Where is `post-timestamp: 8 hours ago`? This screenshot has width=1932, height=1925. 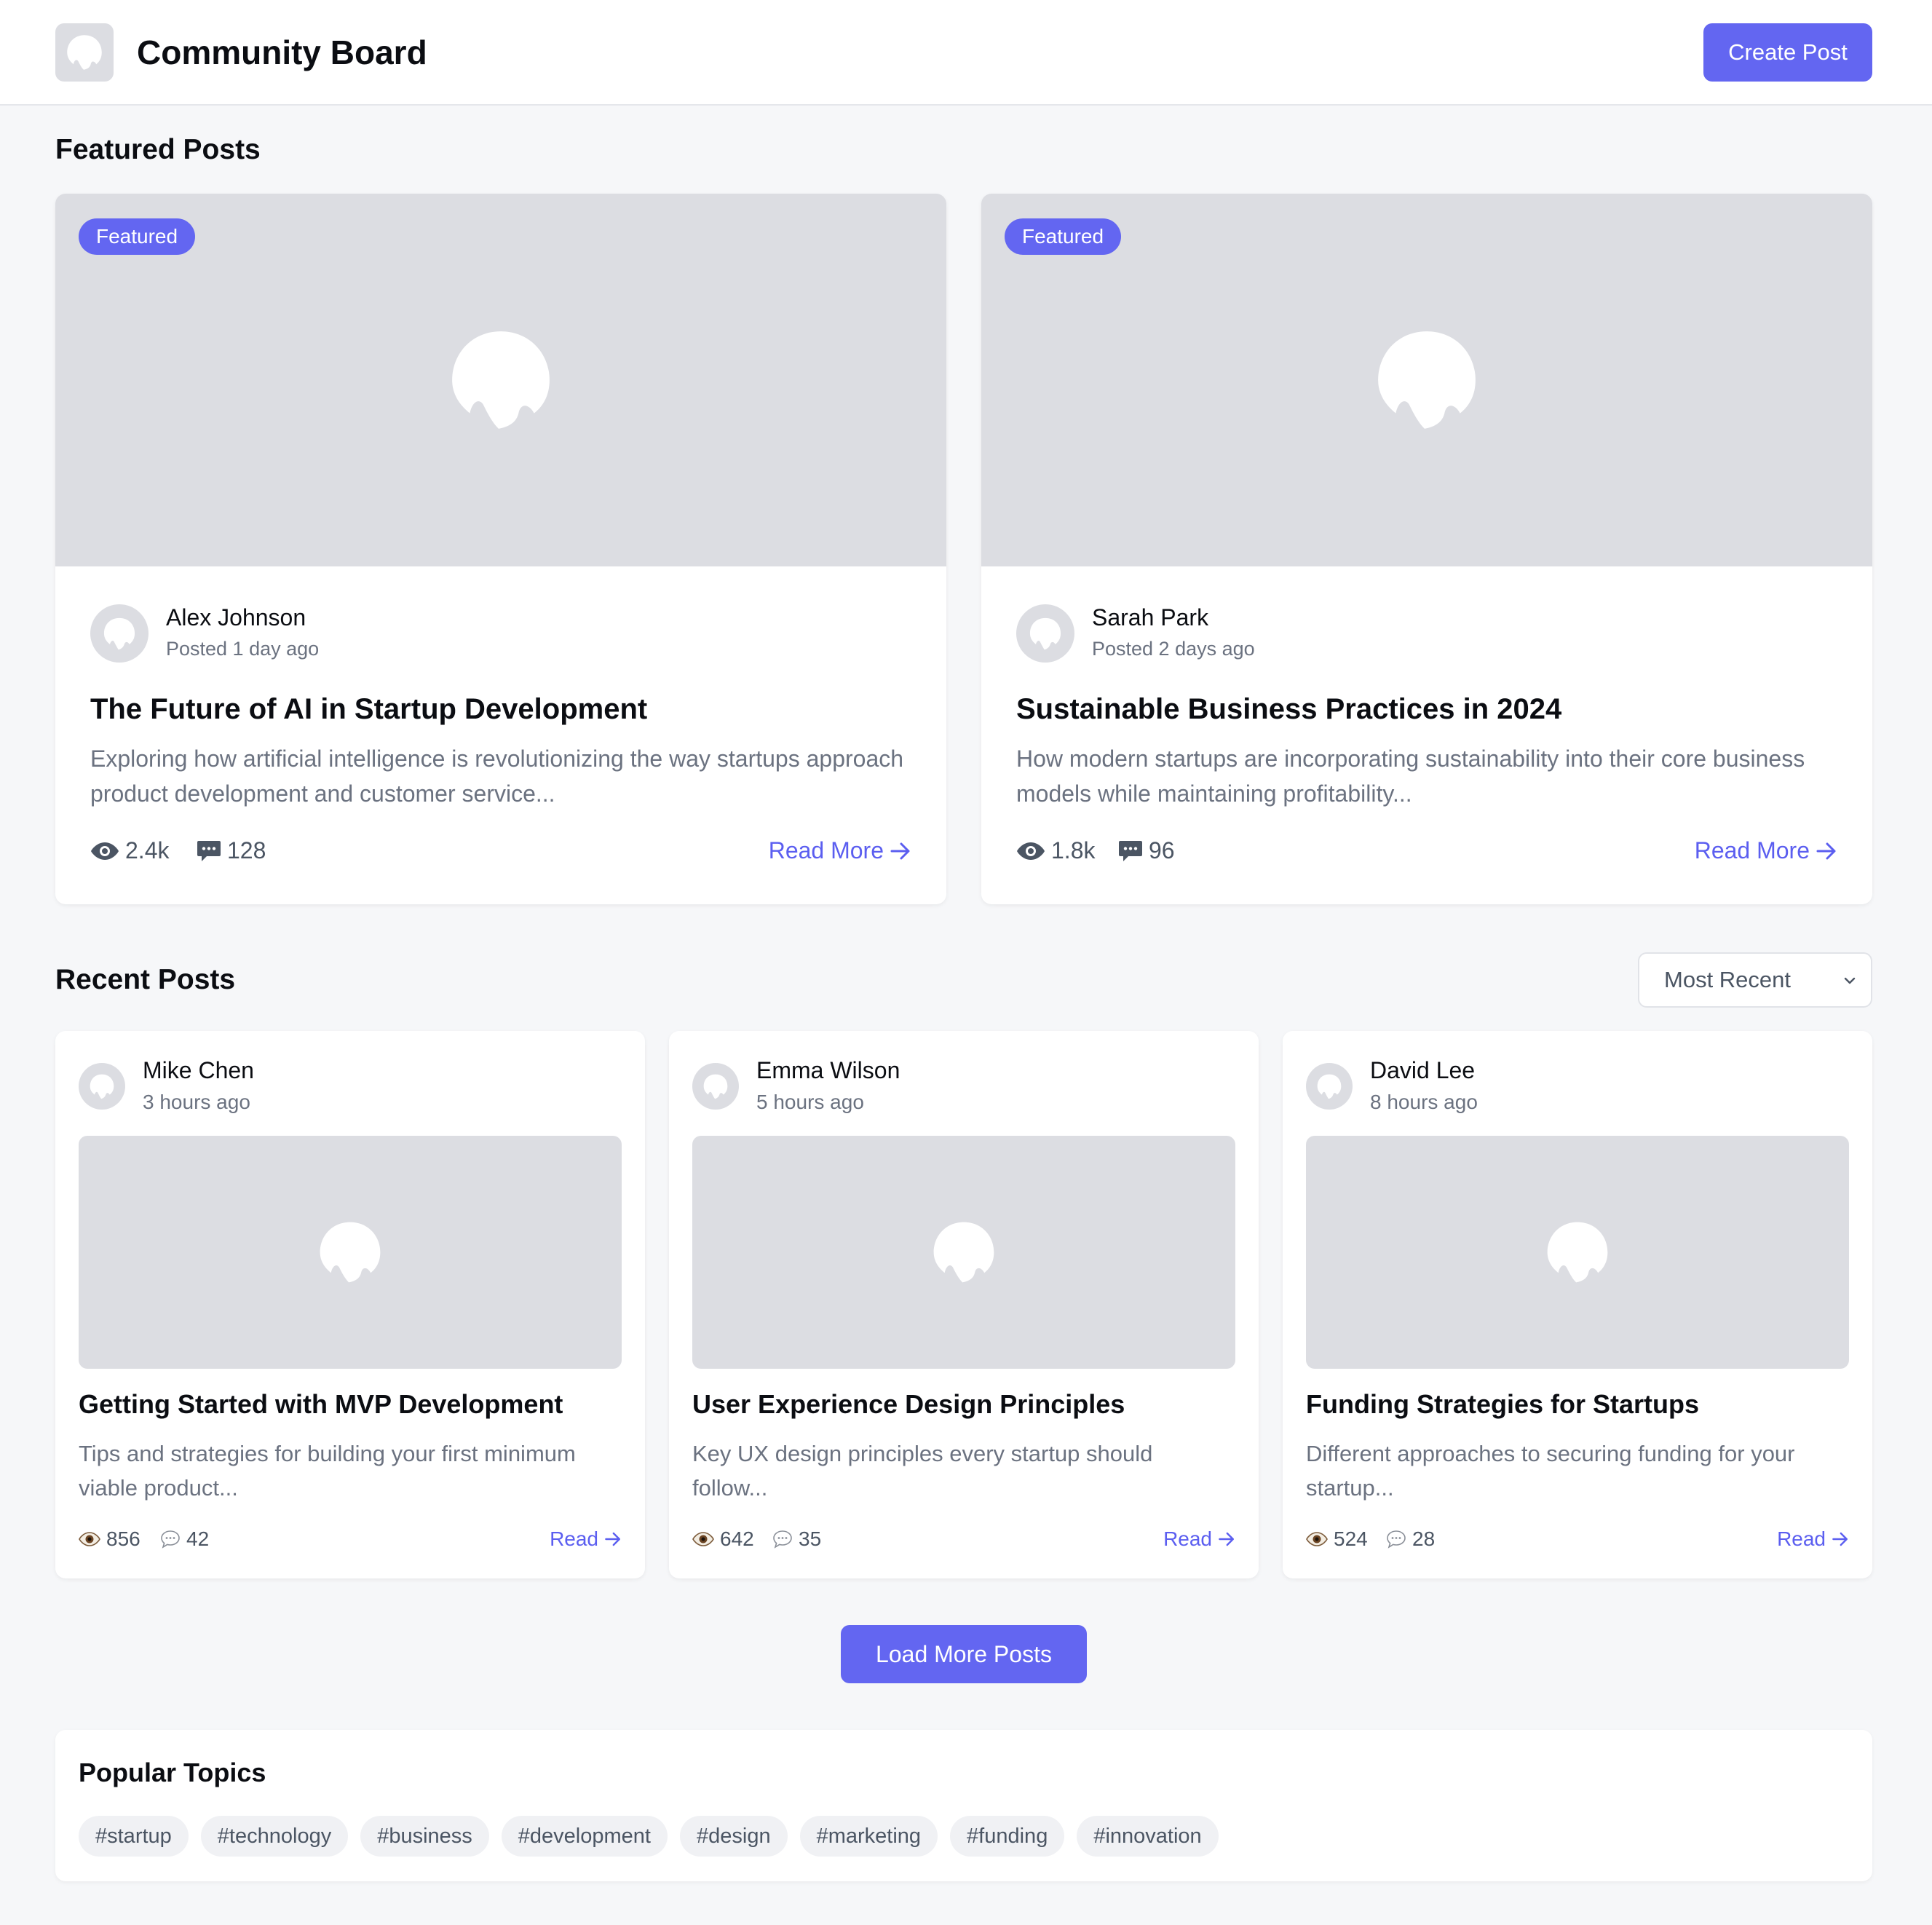 post-timestamp: 8 hours ago is located at coordinates (1424, 1102).